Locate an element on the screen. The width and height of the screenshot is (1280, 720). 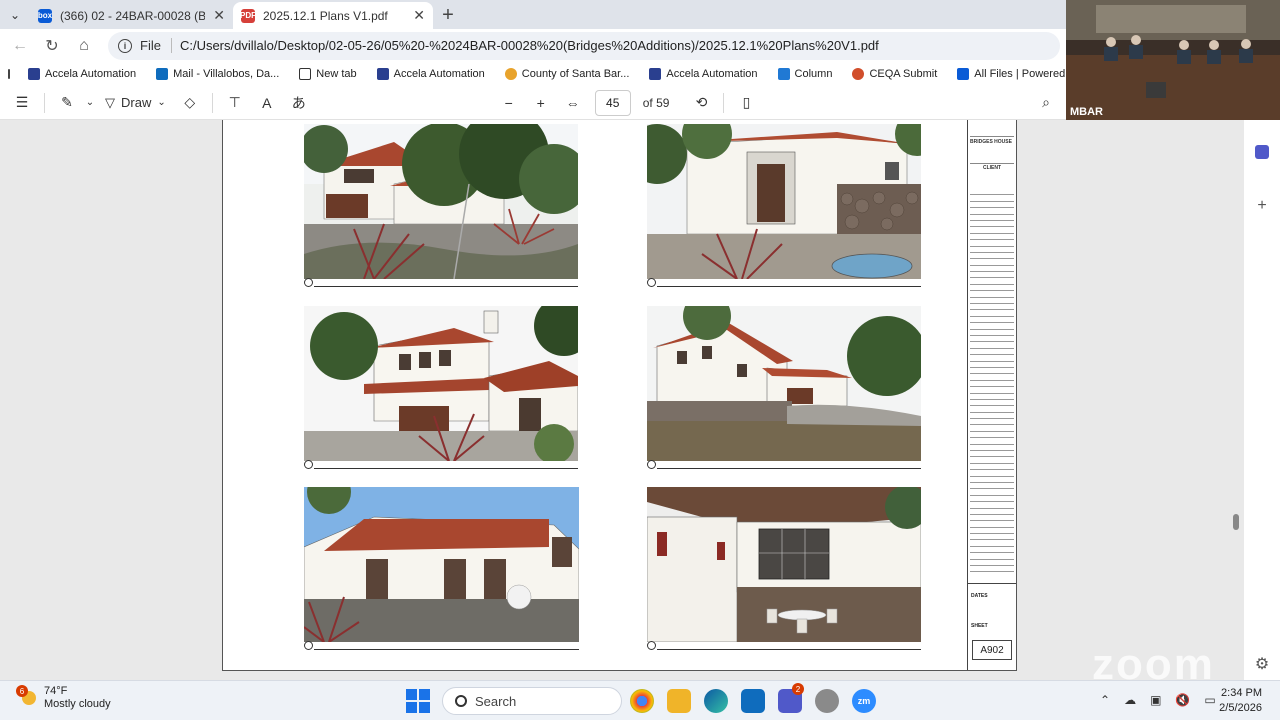
sheet-index is located at coordinates (992, 384).